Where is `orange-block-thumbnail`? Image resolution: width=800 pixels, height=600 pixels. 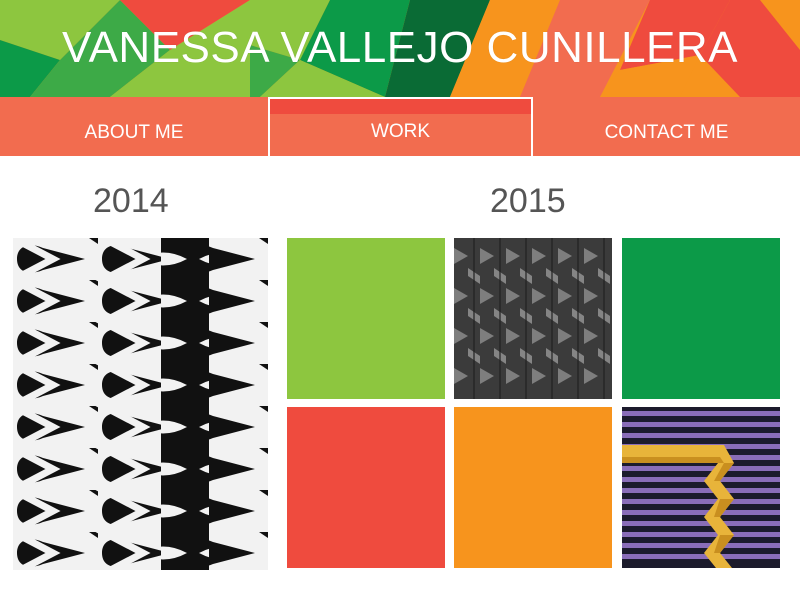
orange-block-thumbnail is located at coordinates (533, 487).